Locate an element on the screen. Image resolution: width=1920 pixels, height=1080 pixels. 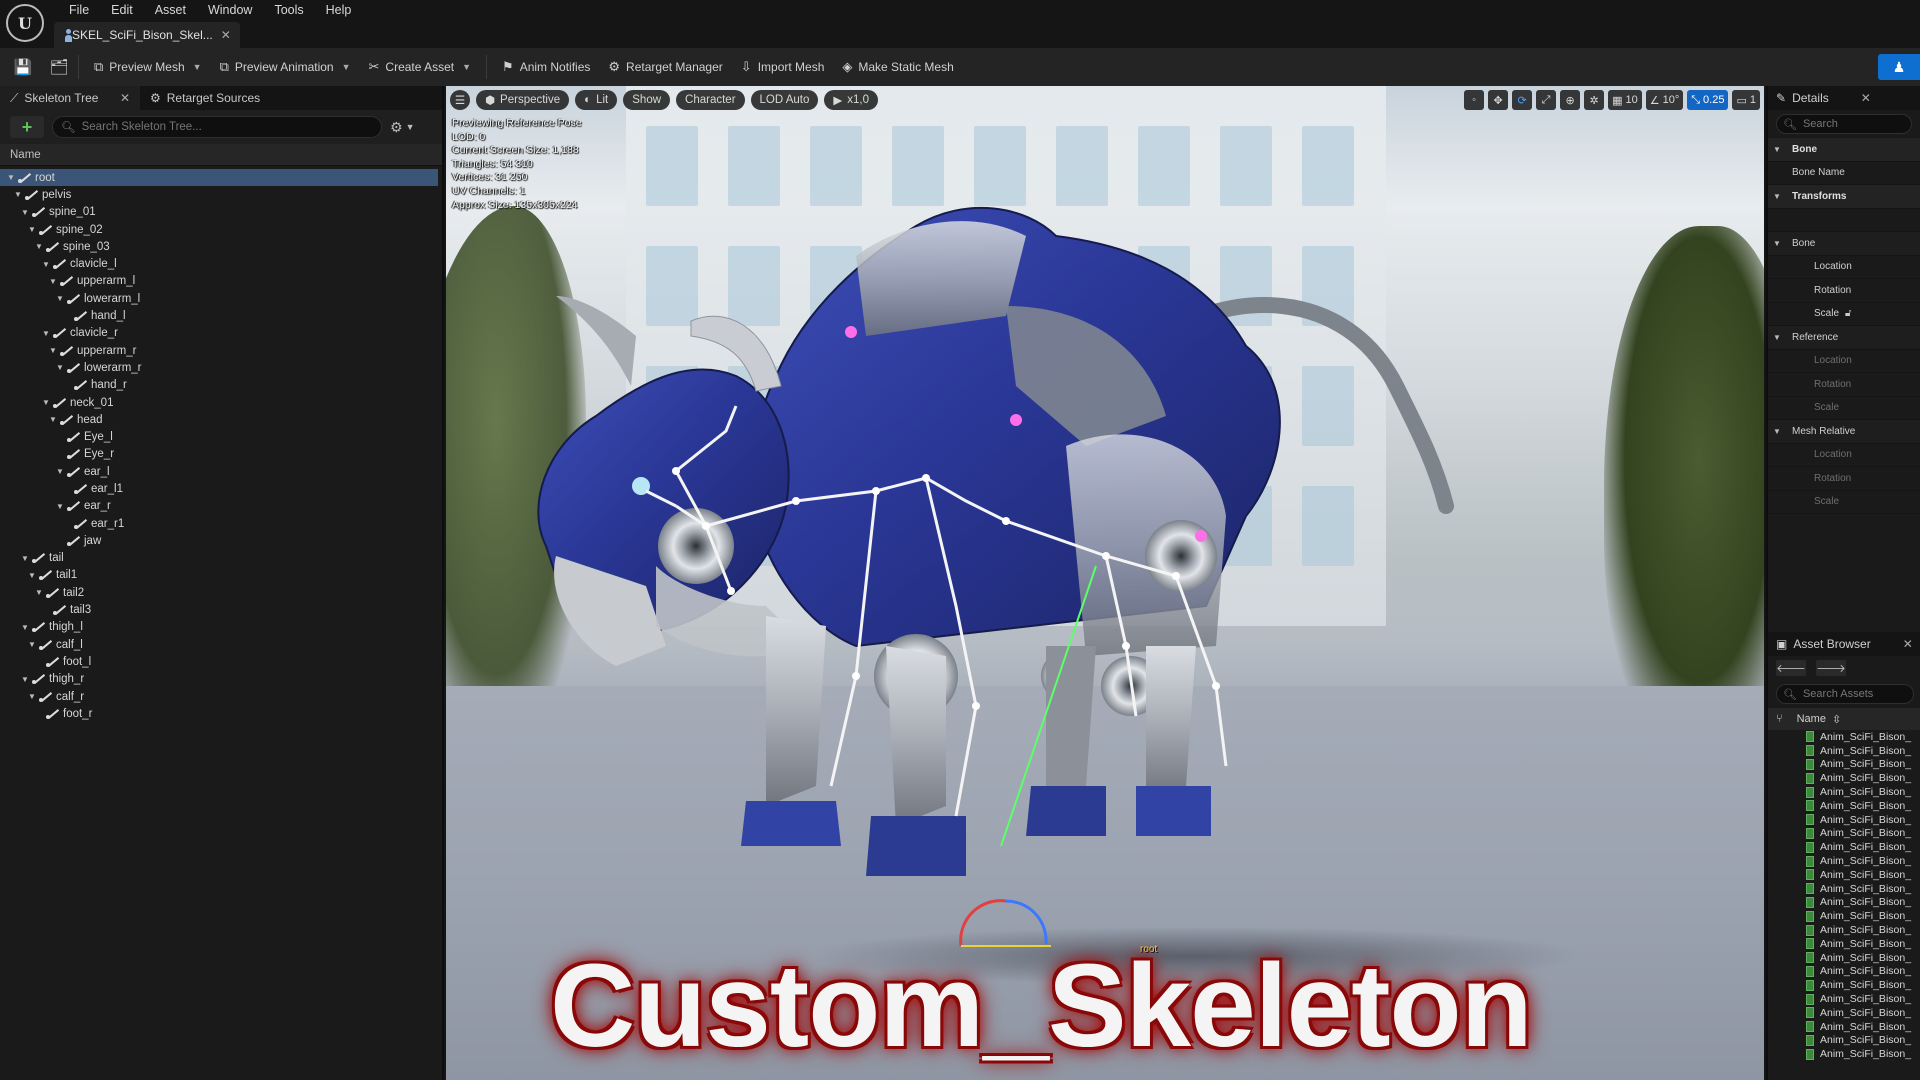
menu-item-window: Window is located at coordinates (230, 10).